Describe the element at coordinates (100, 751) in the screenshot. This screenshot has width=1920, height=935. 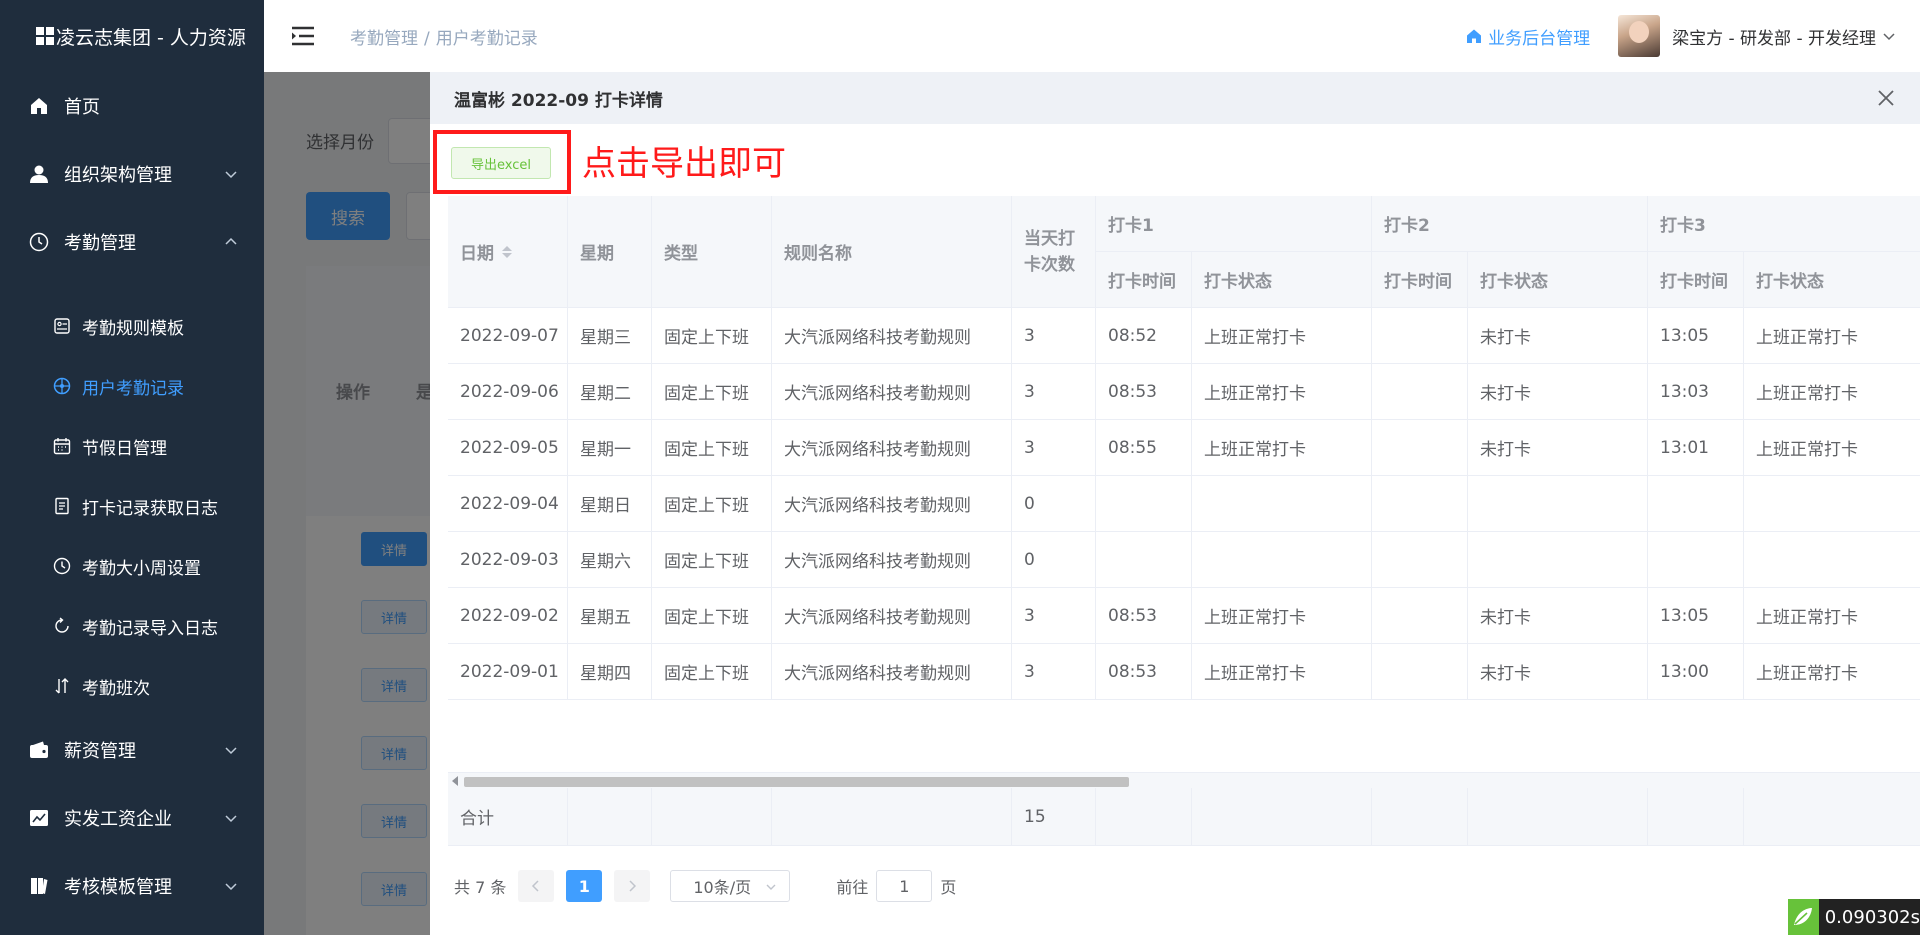
I see `sidebar-item-label: 薪资管理` at that location.